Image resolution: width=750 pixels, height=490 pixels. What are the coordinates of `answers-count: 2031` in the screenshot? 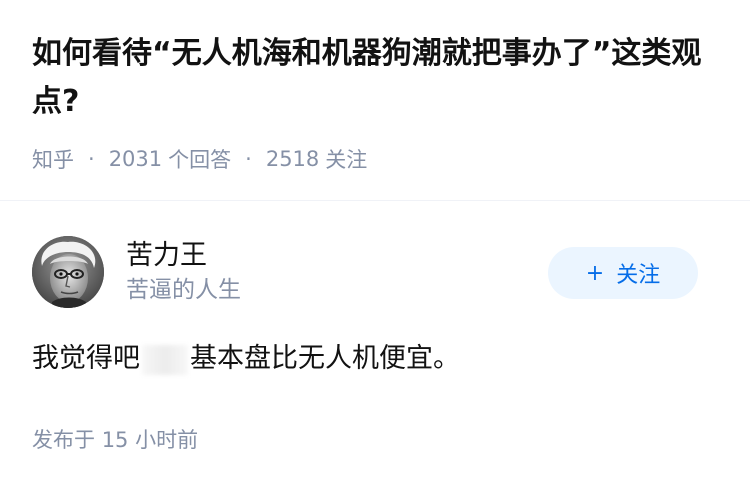 It's located at (135, 159).